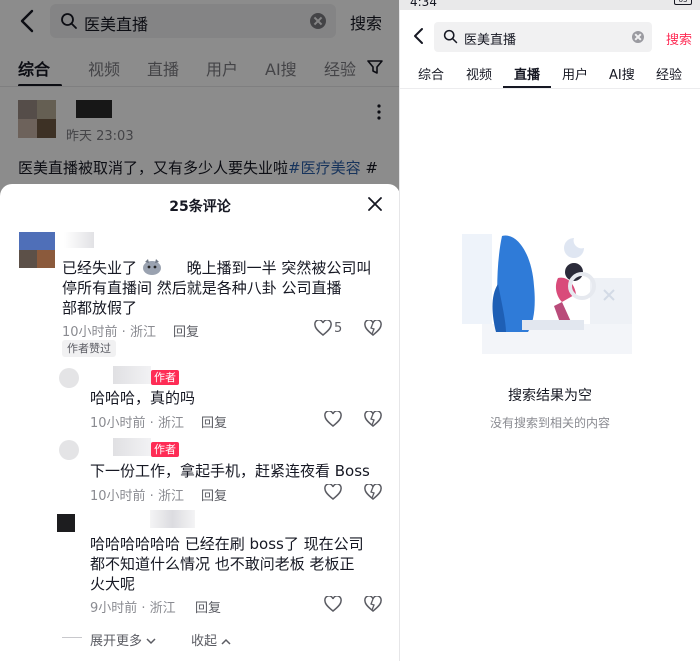 The image size is (700, 661). What do you see at coordinates (72, 637) in the screenshot?
I see `expand-divider` at bounding box center [72, 637].